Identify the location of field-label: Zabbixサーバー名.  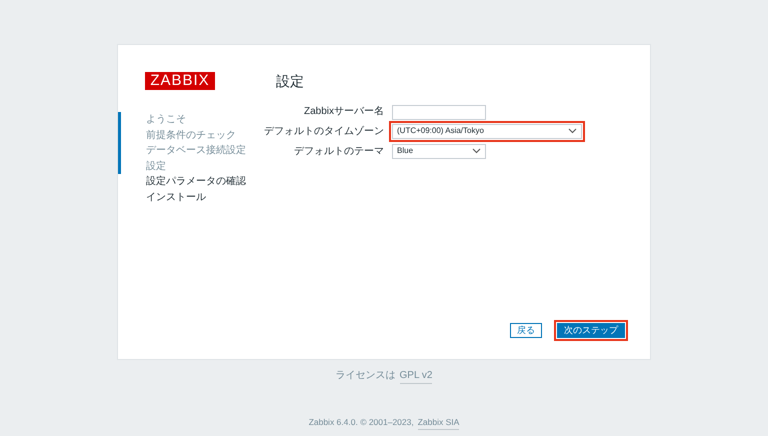
(343, 111).